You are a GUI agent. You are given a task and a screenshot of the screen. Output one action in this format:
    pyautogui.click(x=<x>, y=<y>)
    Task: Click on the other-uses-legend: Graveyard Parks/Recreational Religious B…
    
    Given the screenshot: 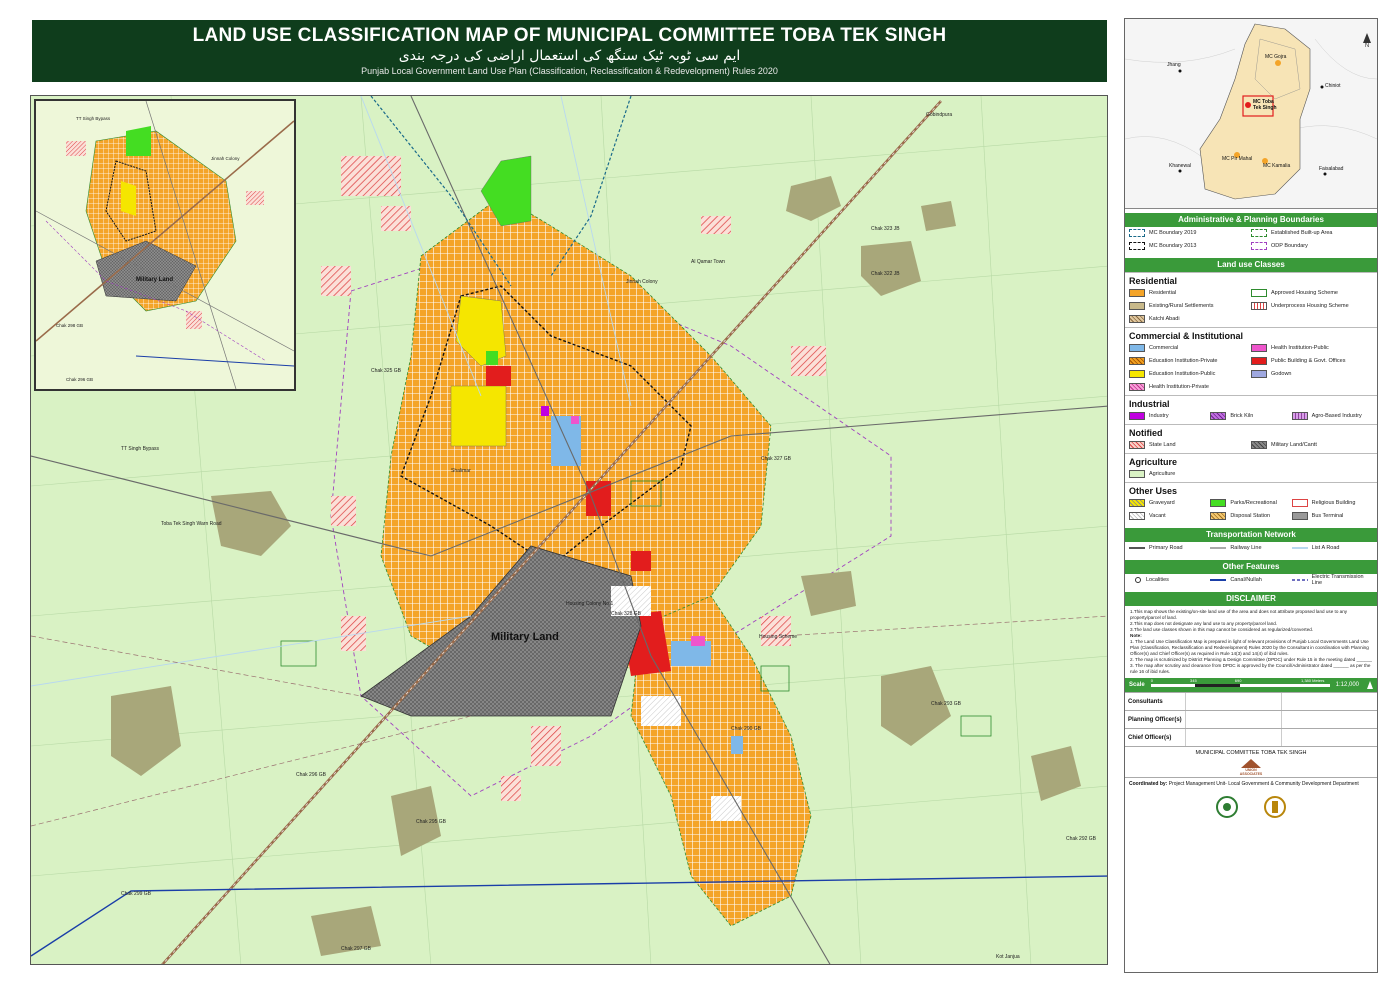 What is the action you would take?
    pyautogui.click(x=1251, y=510)
    